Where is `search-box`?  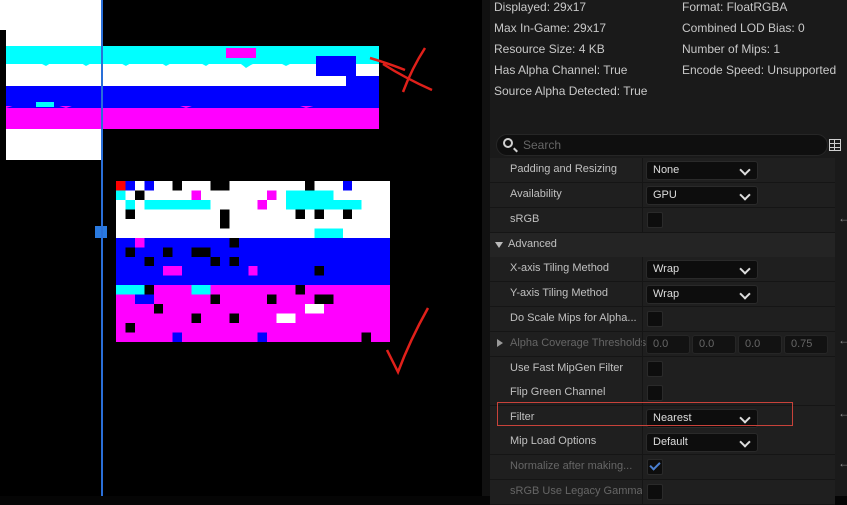
search-box is located at coordinates (662, 145).